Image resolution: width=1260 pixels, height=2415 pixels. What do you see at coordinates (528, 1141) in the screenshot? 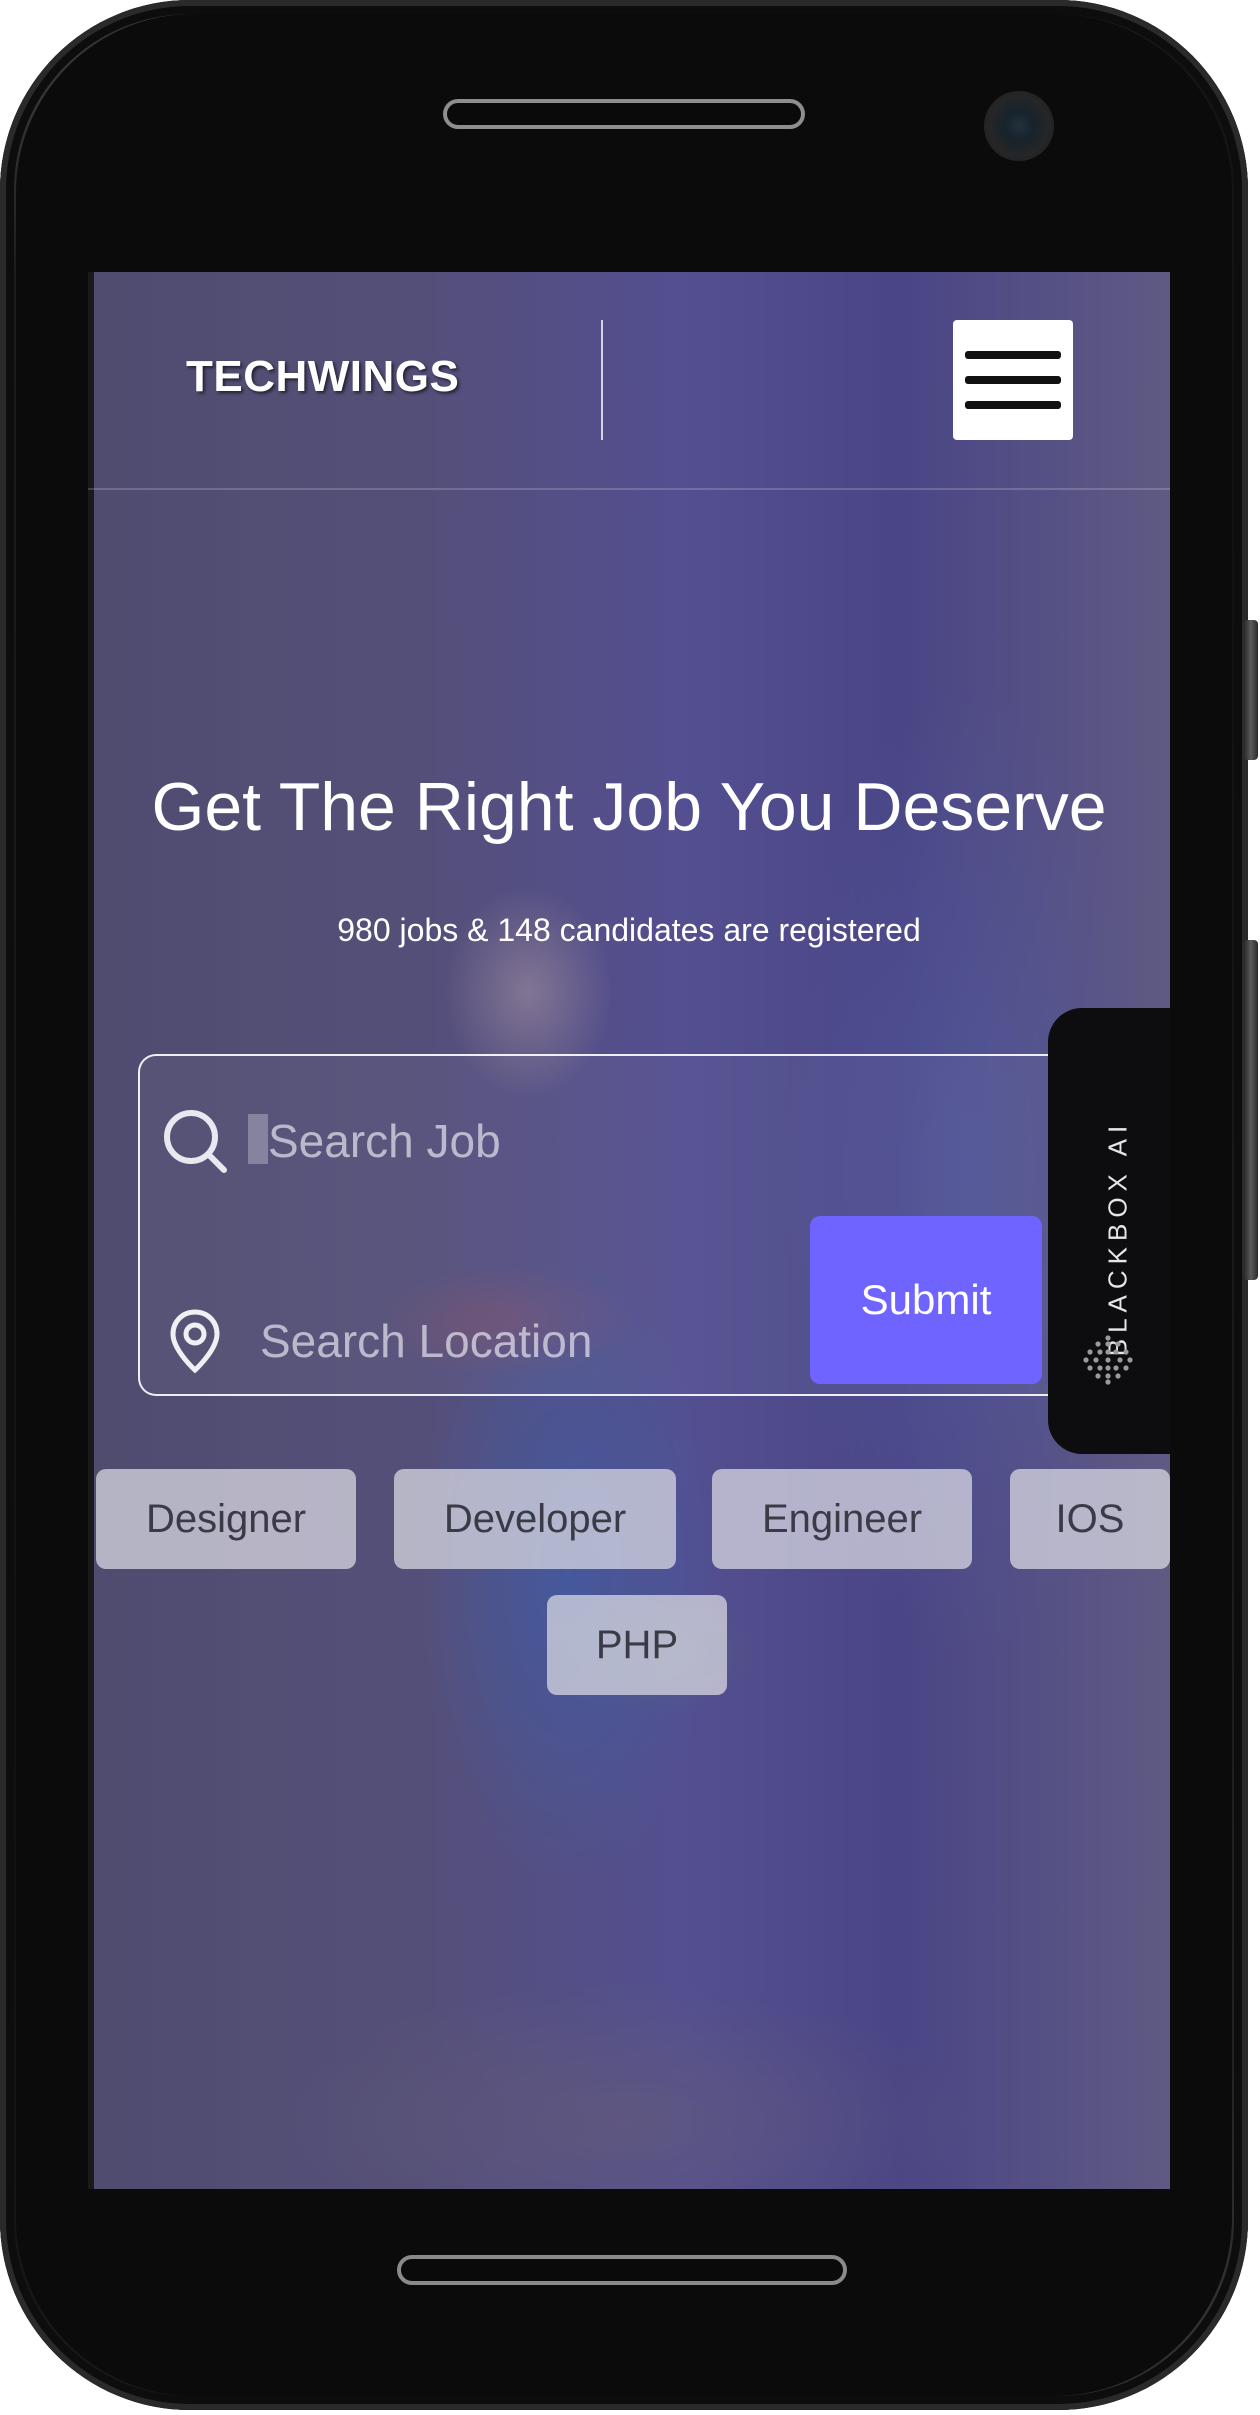
I see `search-job-input` at bounding box center [528, 1141].